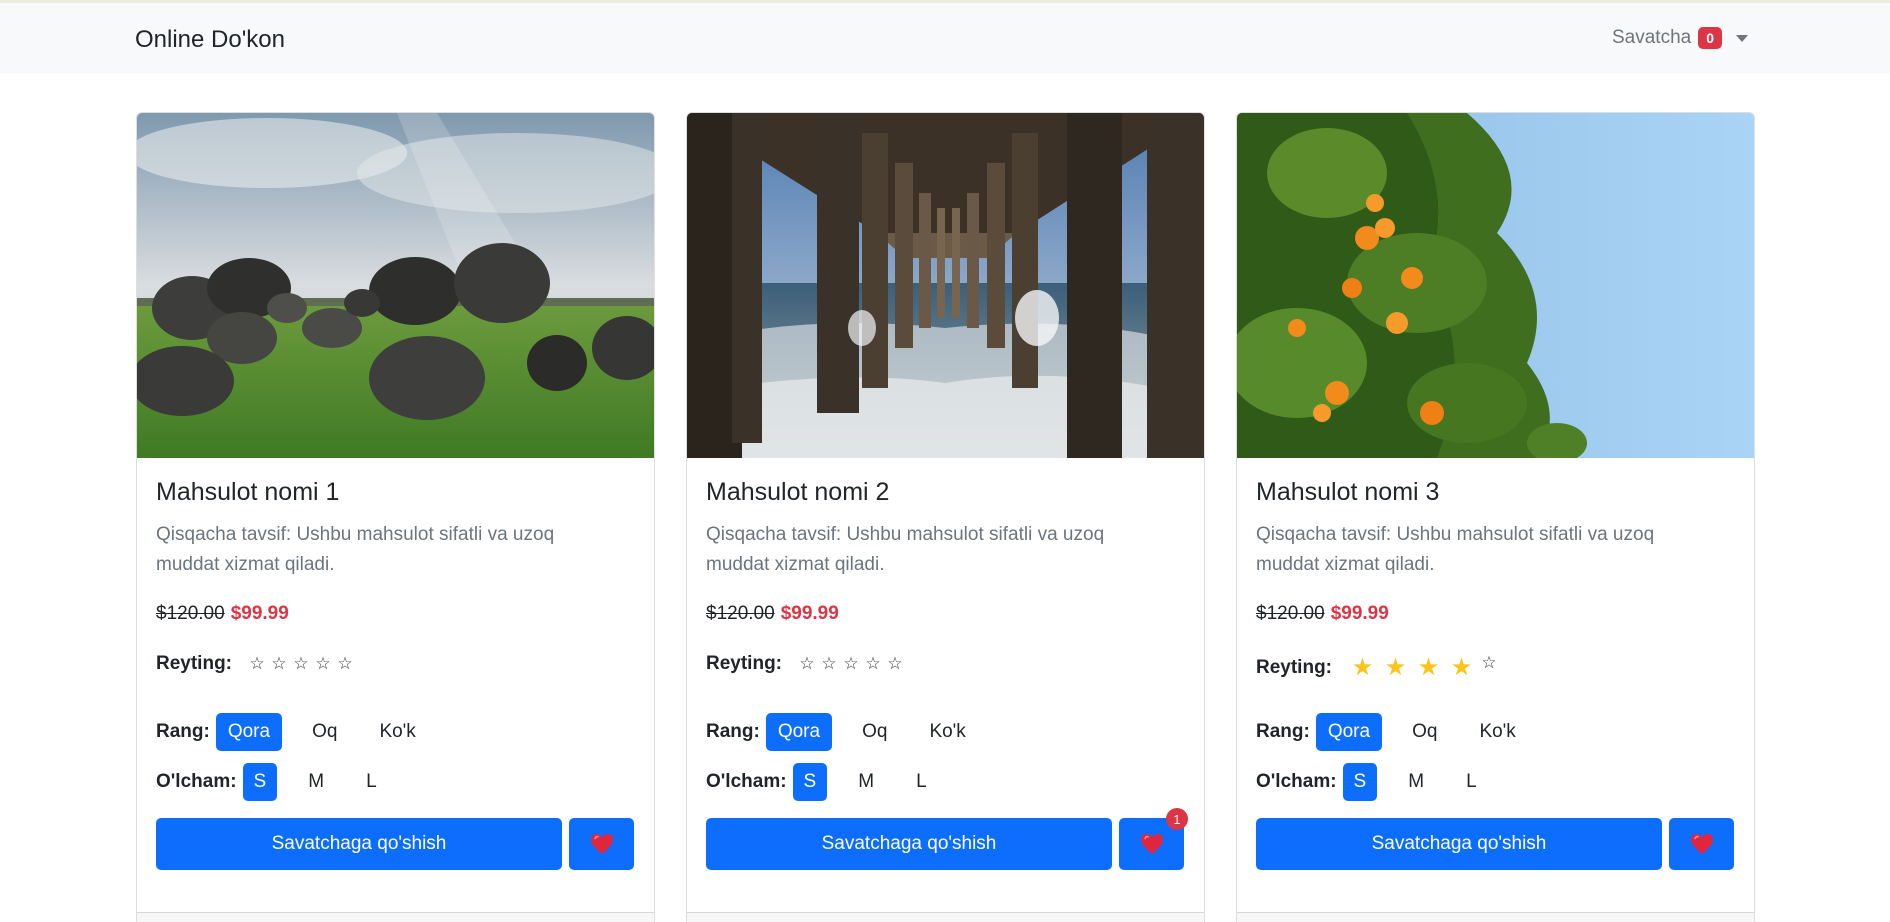 This screenshot has width=1890, height=922. I want to click on cart-dropdown: Savatcha 0, so click(1680, 38).